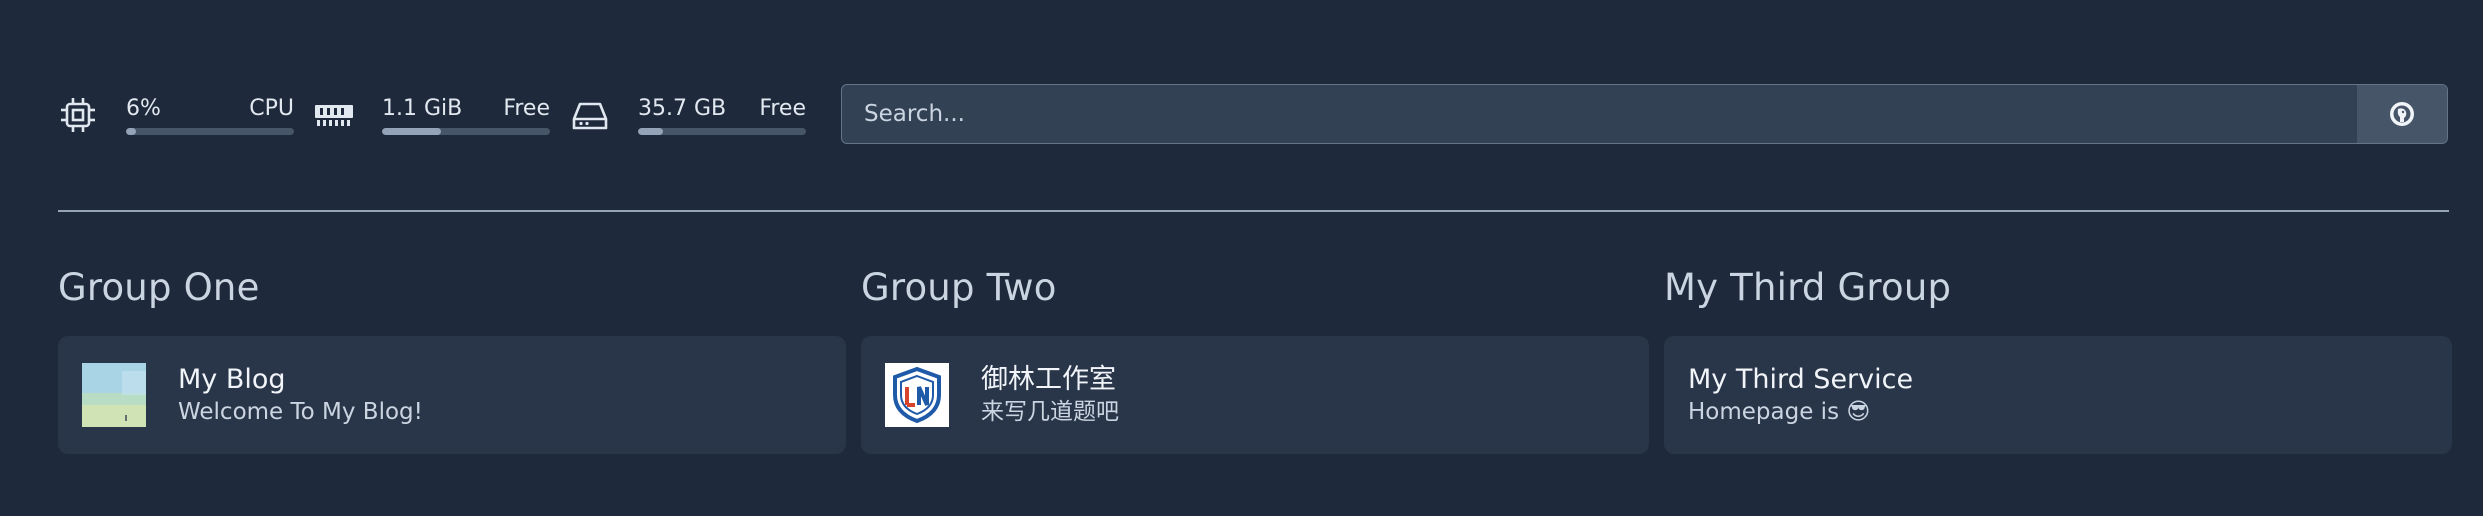 The height and width of the screenshot is (516, 2483). I want to click on disk-widget: 35.7 GB Free, so click(698, 115).